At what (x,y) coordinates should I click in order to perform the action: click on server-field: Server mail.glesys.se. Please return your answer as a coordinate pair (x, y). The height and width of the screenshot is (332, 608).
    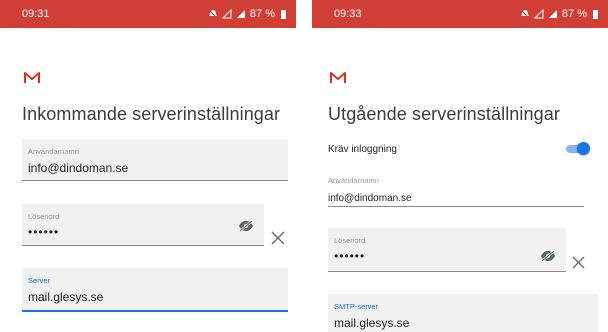
    Looking at the image, I should click on (155, 290).